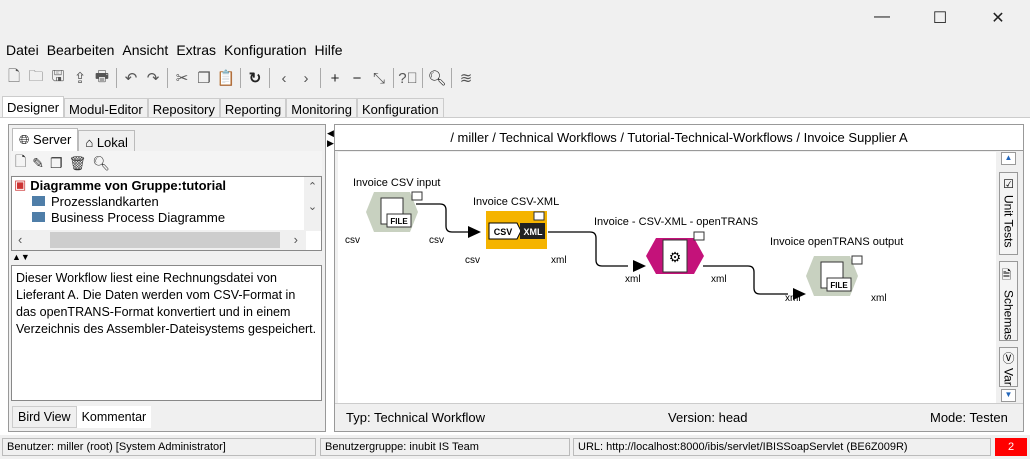 The width and height of the screenshot is (1030, 459). Describe the element at coordinates (408, 78) in the screenshot. I see `help-icon: ?⃝` at that location.